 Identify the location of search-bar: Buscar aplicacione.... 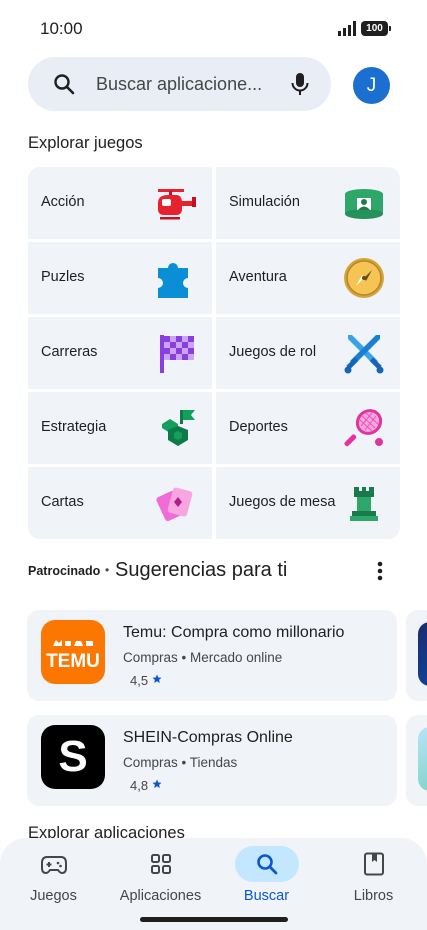
(179, 84).